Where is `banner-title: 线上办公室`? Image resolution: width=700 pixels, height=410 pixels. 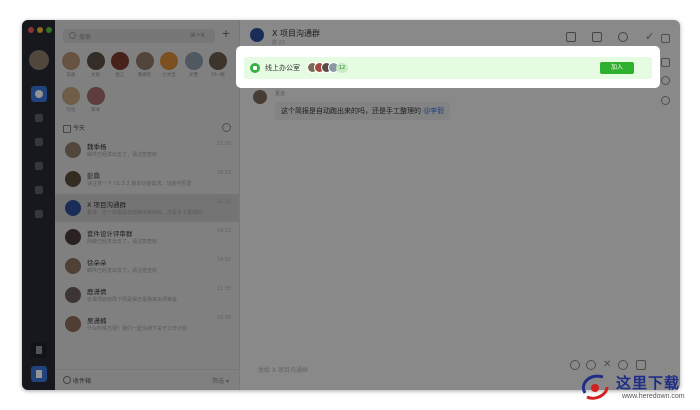 banner-title: 线上办公室 is located at coordinates (282, 68).